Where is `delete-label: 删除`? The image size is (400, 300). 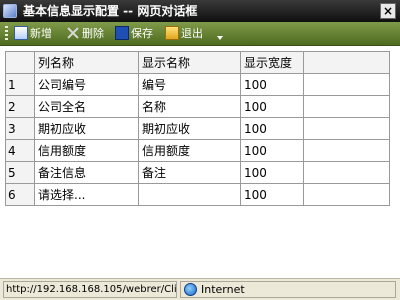 delete-label: 删除 is located at coordinates (93, 33).